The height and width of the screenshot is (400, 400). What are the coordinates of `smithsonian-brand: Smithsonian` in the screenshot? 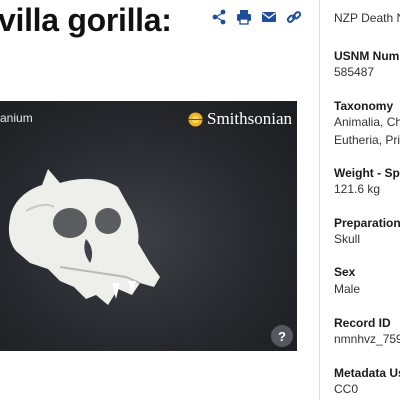 It's located at (240, 119).